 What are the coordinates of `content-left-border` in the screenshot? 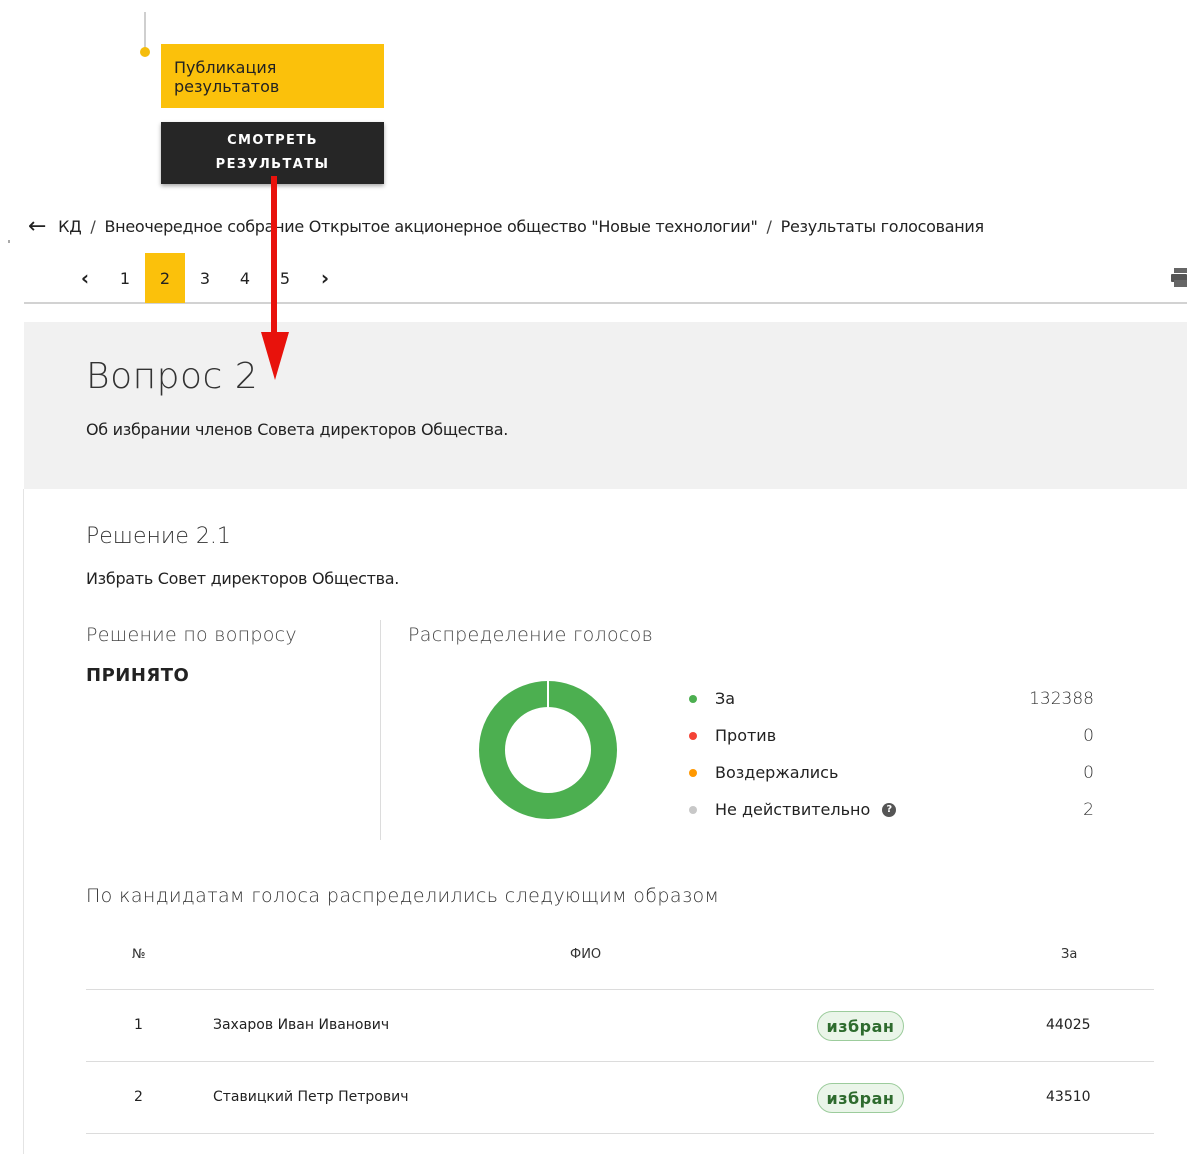 It's located at (23, 821).